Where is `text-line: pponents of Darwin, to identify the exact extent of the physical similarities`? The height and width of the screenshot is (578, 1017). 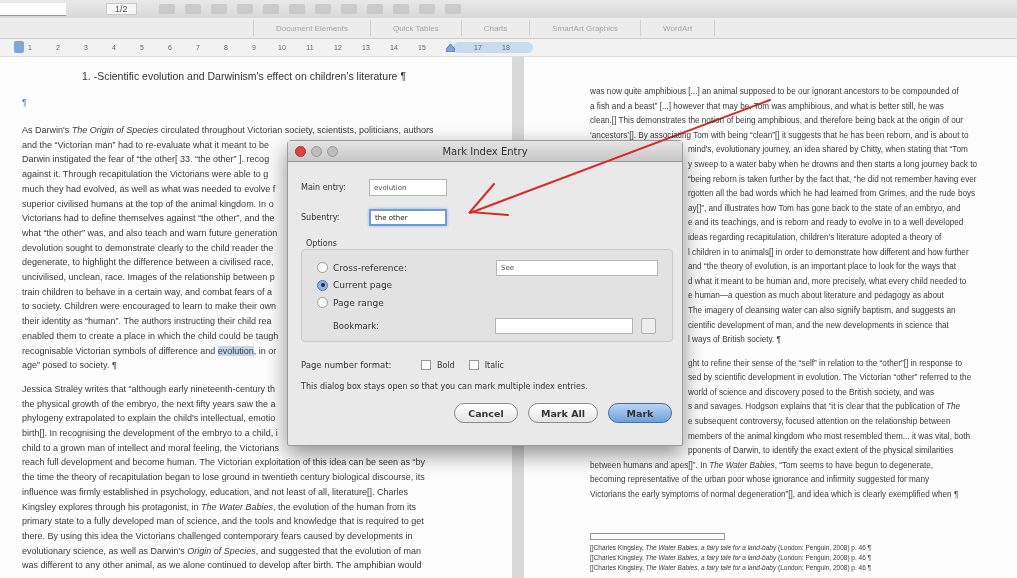 text-line: pponents of Darwin, to identify the exact extent of the physical similarities is located at coordinates (821, 451).